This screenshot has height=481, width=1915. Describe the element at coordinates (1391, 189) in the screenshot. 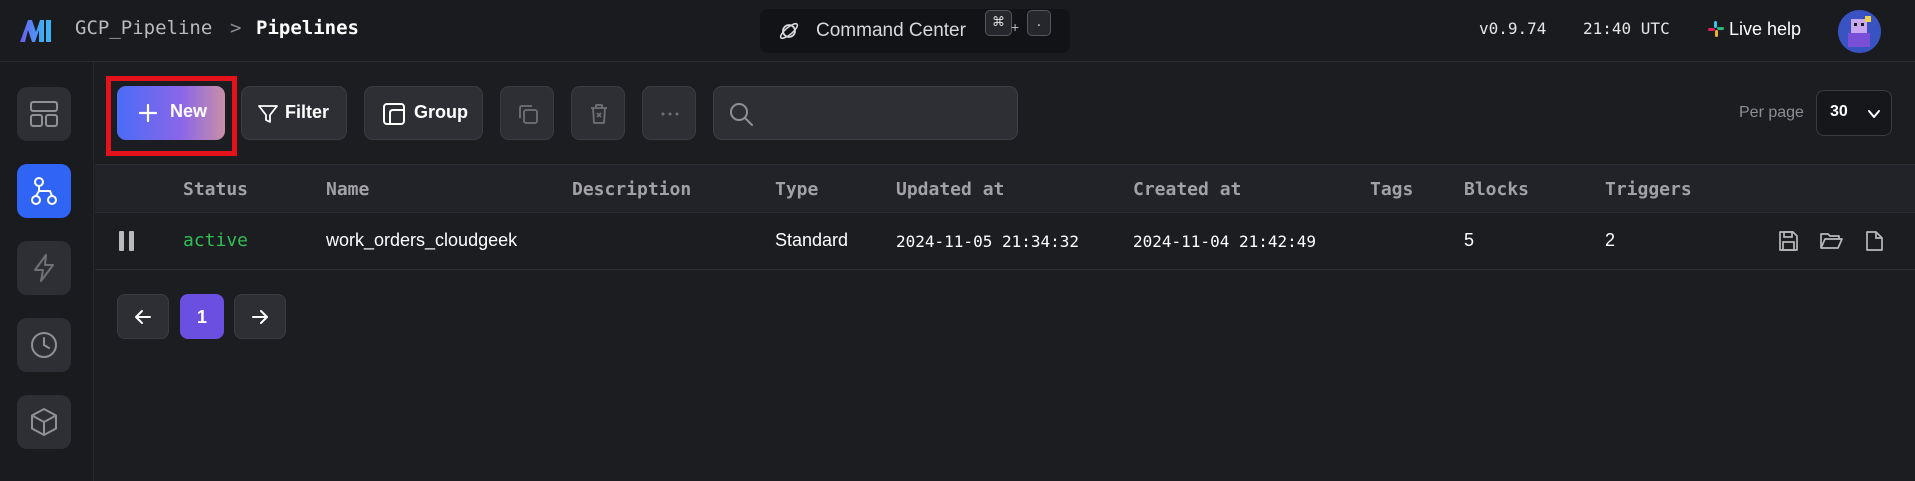

I see `column-header-tags: Tags` at that location.